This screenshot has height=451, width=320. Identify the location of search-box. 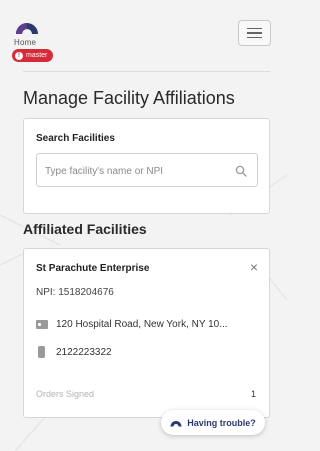
(147, 170).